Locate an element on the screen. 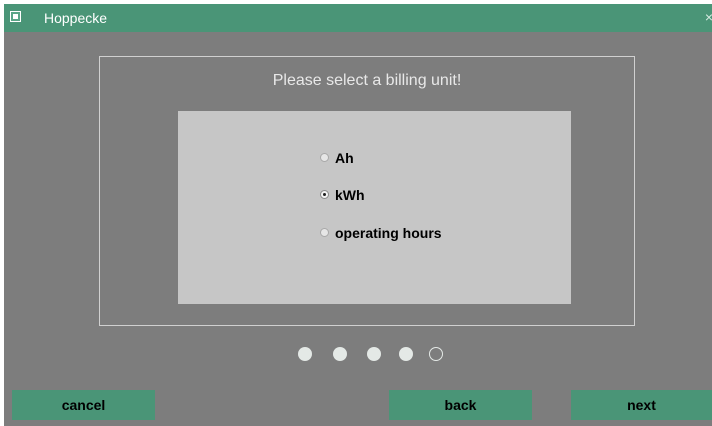  app-icon is located at coordinates (15, 16).